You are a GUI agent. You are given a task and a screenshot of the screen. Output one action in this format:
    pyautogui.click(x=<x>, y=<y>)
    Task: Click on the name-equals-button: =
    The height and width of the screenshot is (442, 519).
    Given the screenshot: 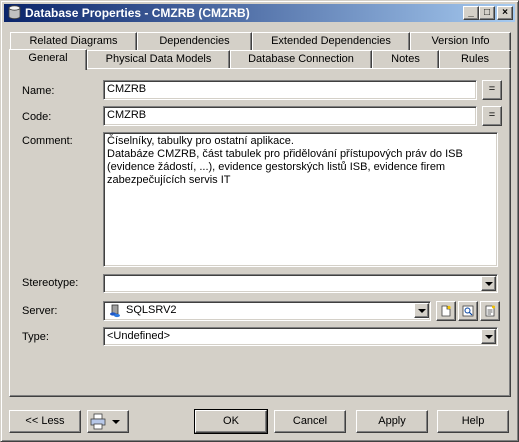 What is the action you would take?
    pyautogui.click(x=492, y=90)
    